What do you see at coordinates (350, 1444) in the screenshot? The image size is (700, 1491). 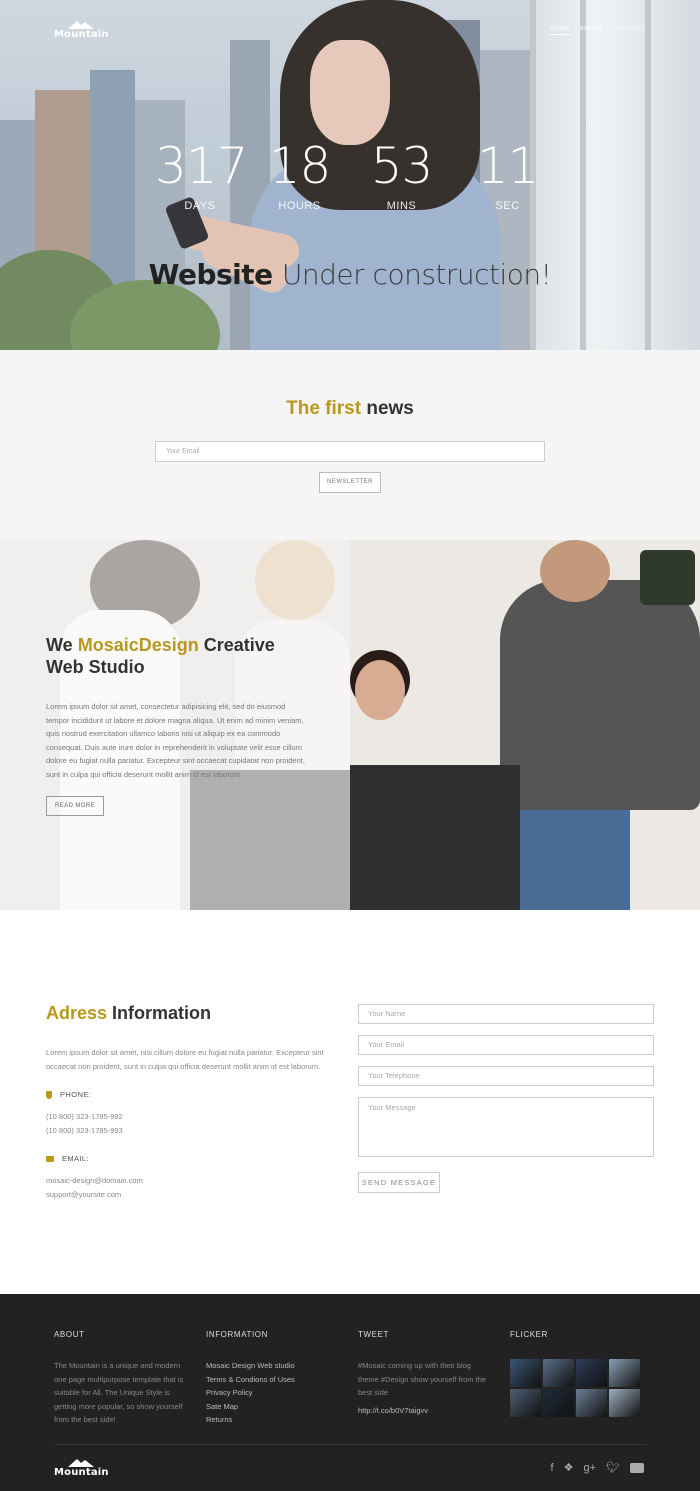 I see `footer-divider` at bounding box center [350, 1444].